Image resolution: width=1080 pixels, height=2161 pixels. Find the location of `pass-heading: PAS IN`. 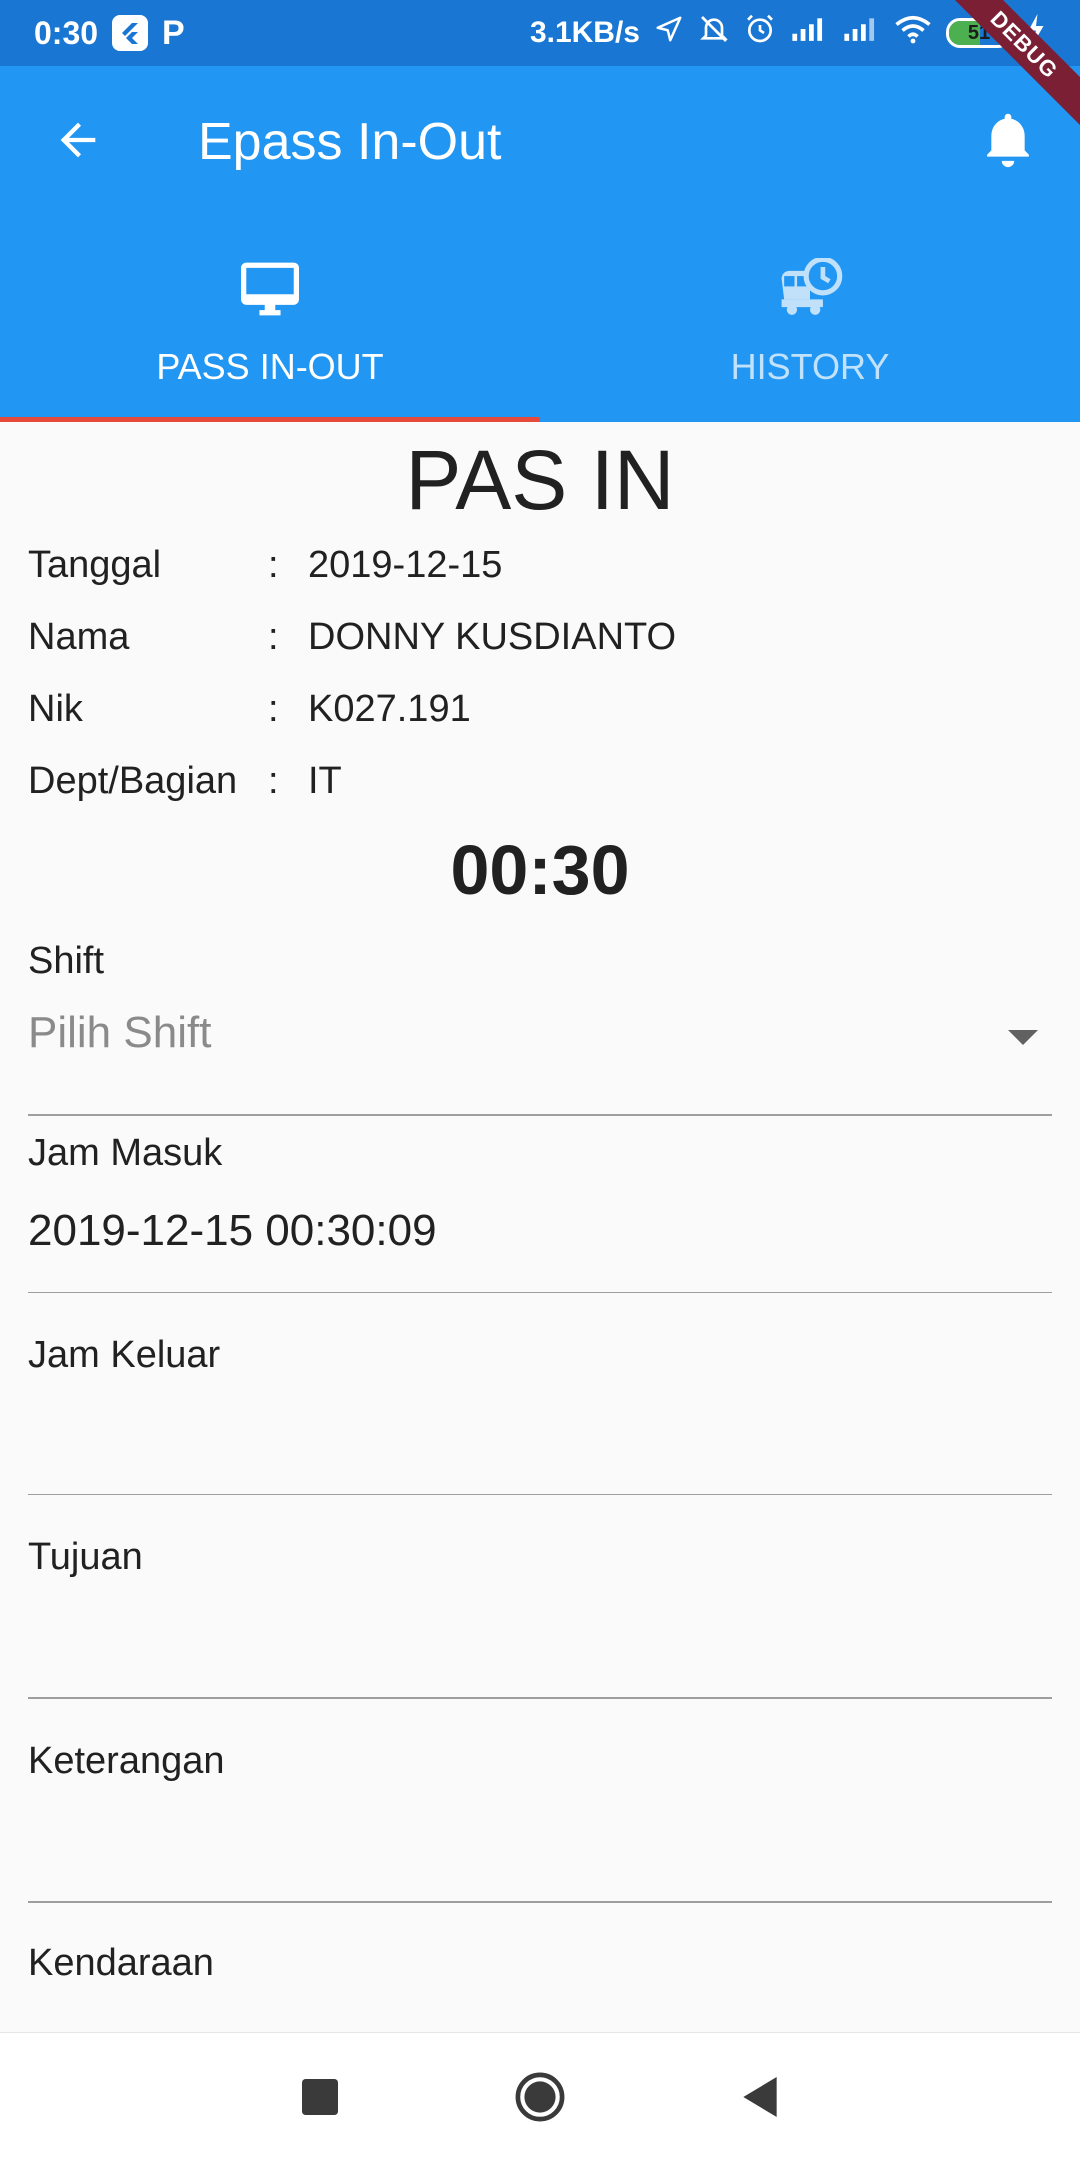

pass-heading: PAS IN is located at coordinates (540, 480).